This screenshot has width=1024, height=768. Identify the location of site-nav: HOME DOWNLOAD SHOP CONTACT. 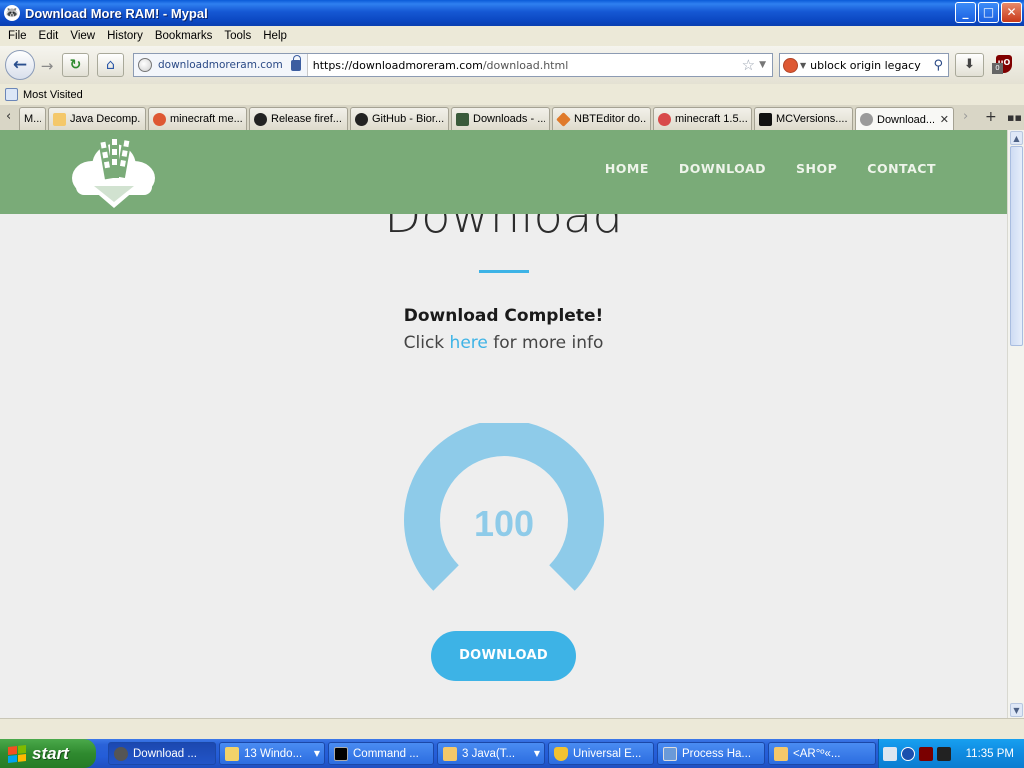
(755, 168).